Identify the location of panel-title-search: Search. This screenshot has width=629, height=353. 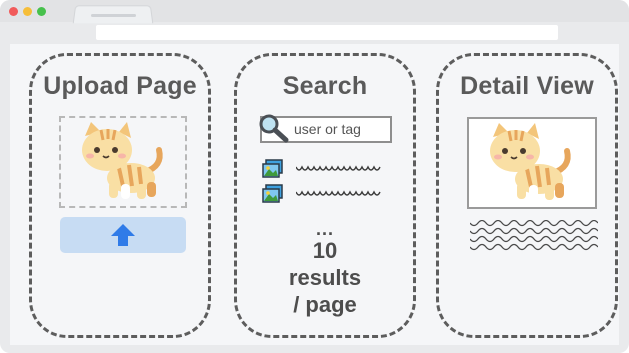
(325, 86).